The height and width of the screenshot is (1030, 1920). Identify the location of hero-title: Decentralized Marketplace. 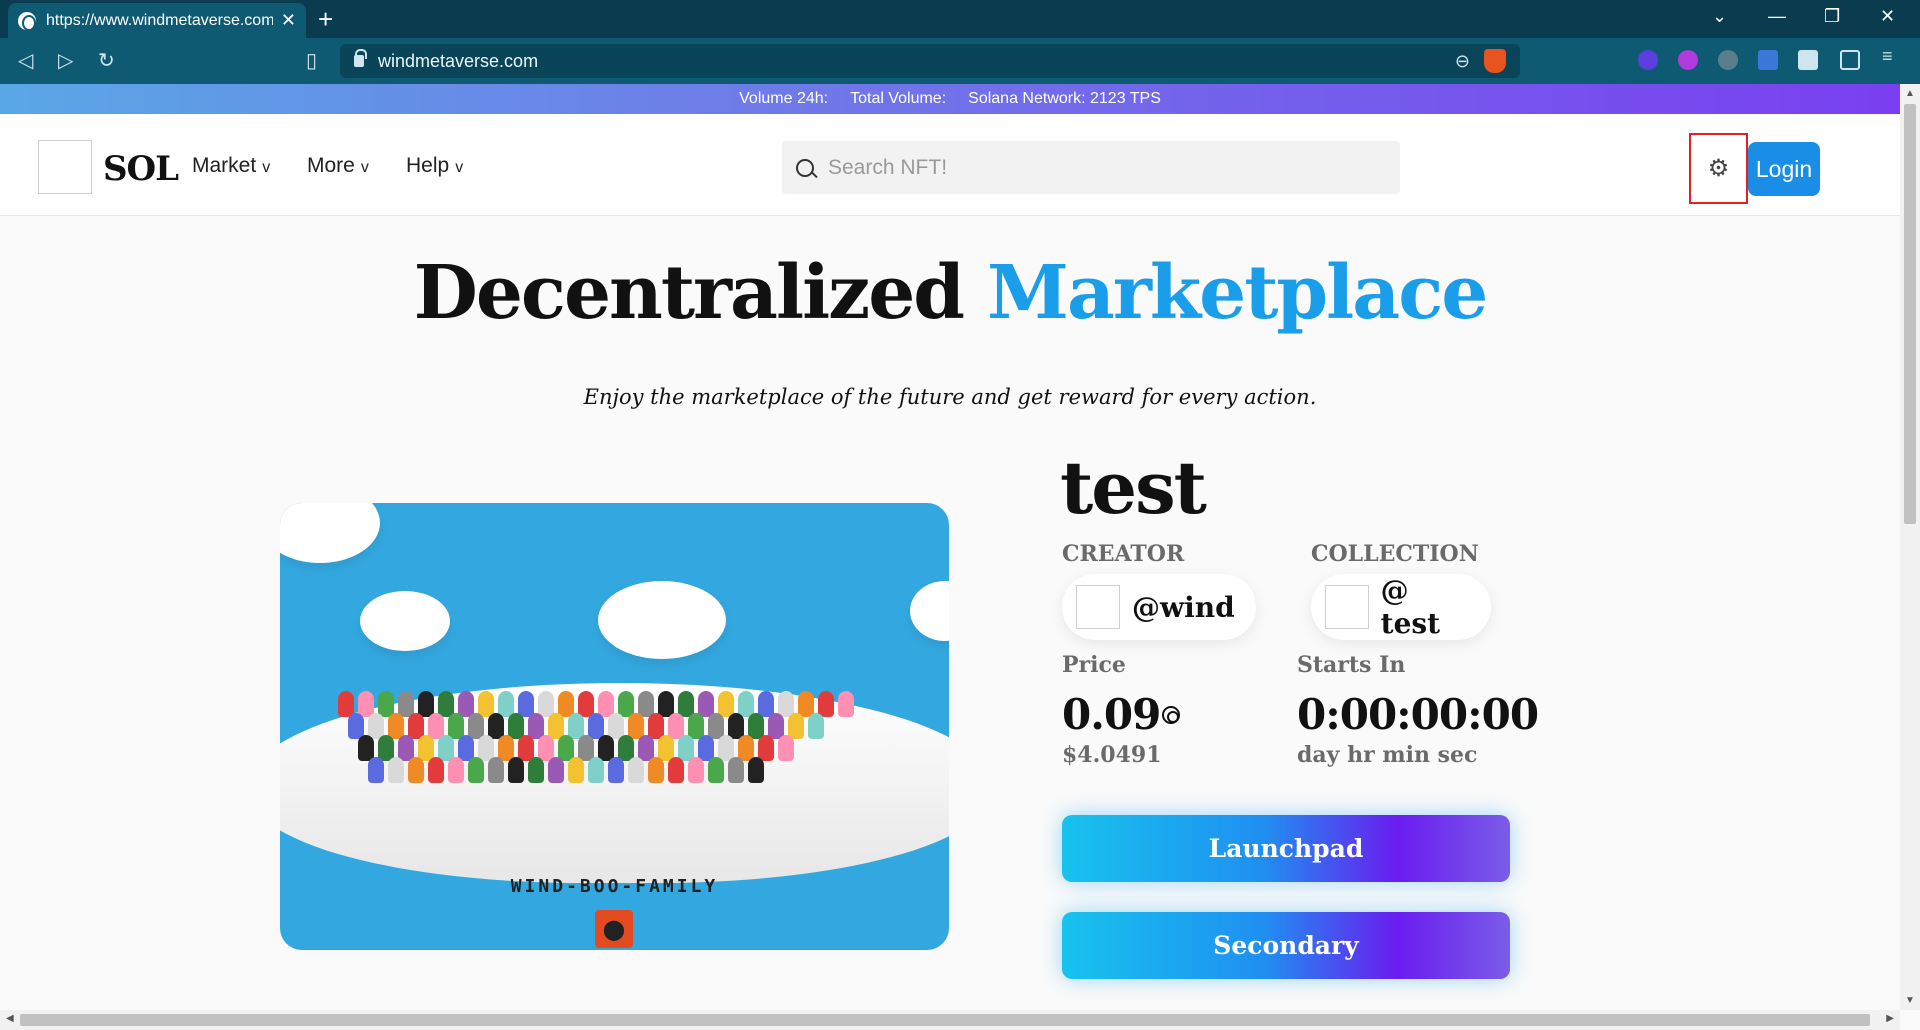
(950, 293).